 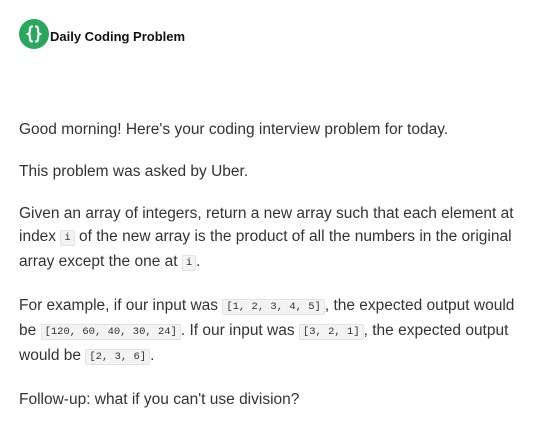 I want to click on inline-code: [1, 2, 3, 4, 5], so click(x=273, y=307).